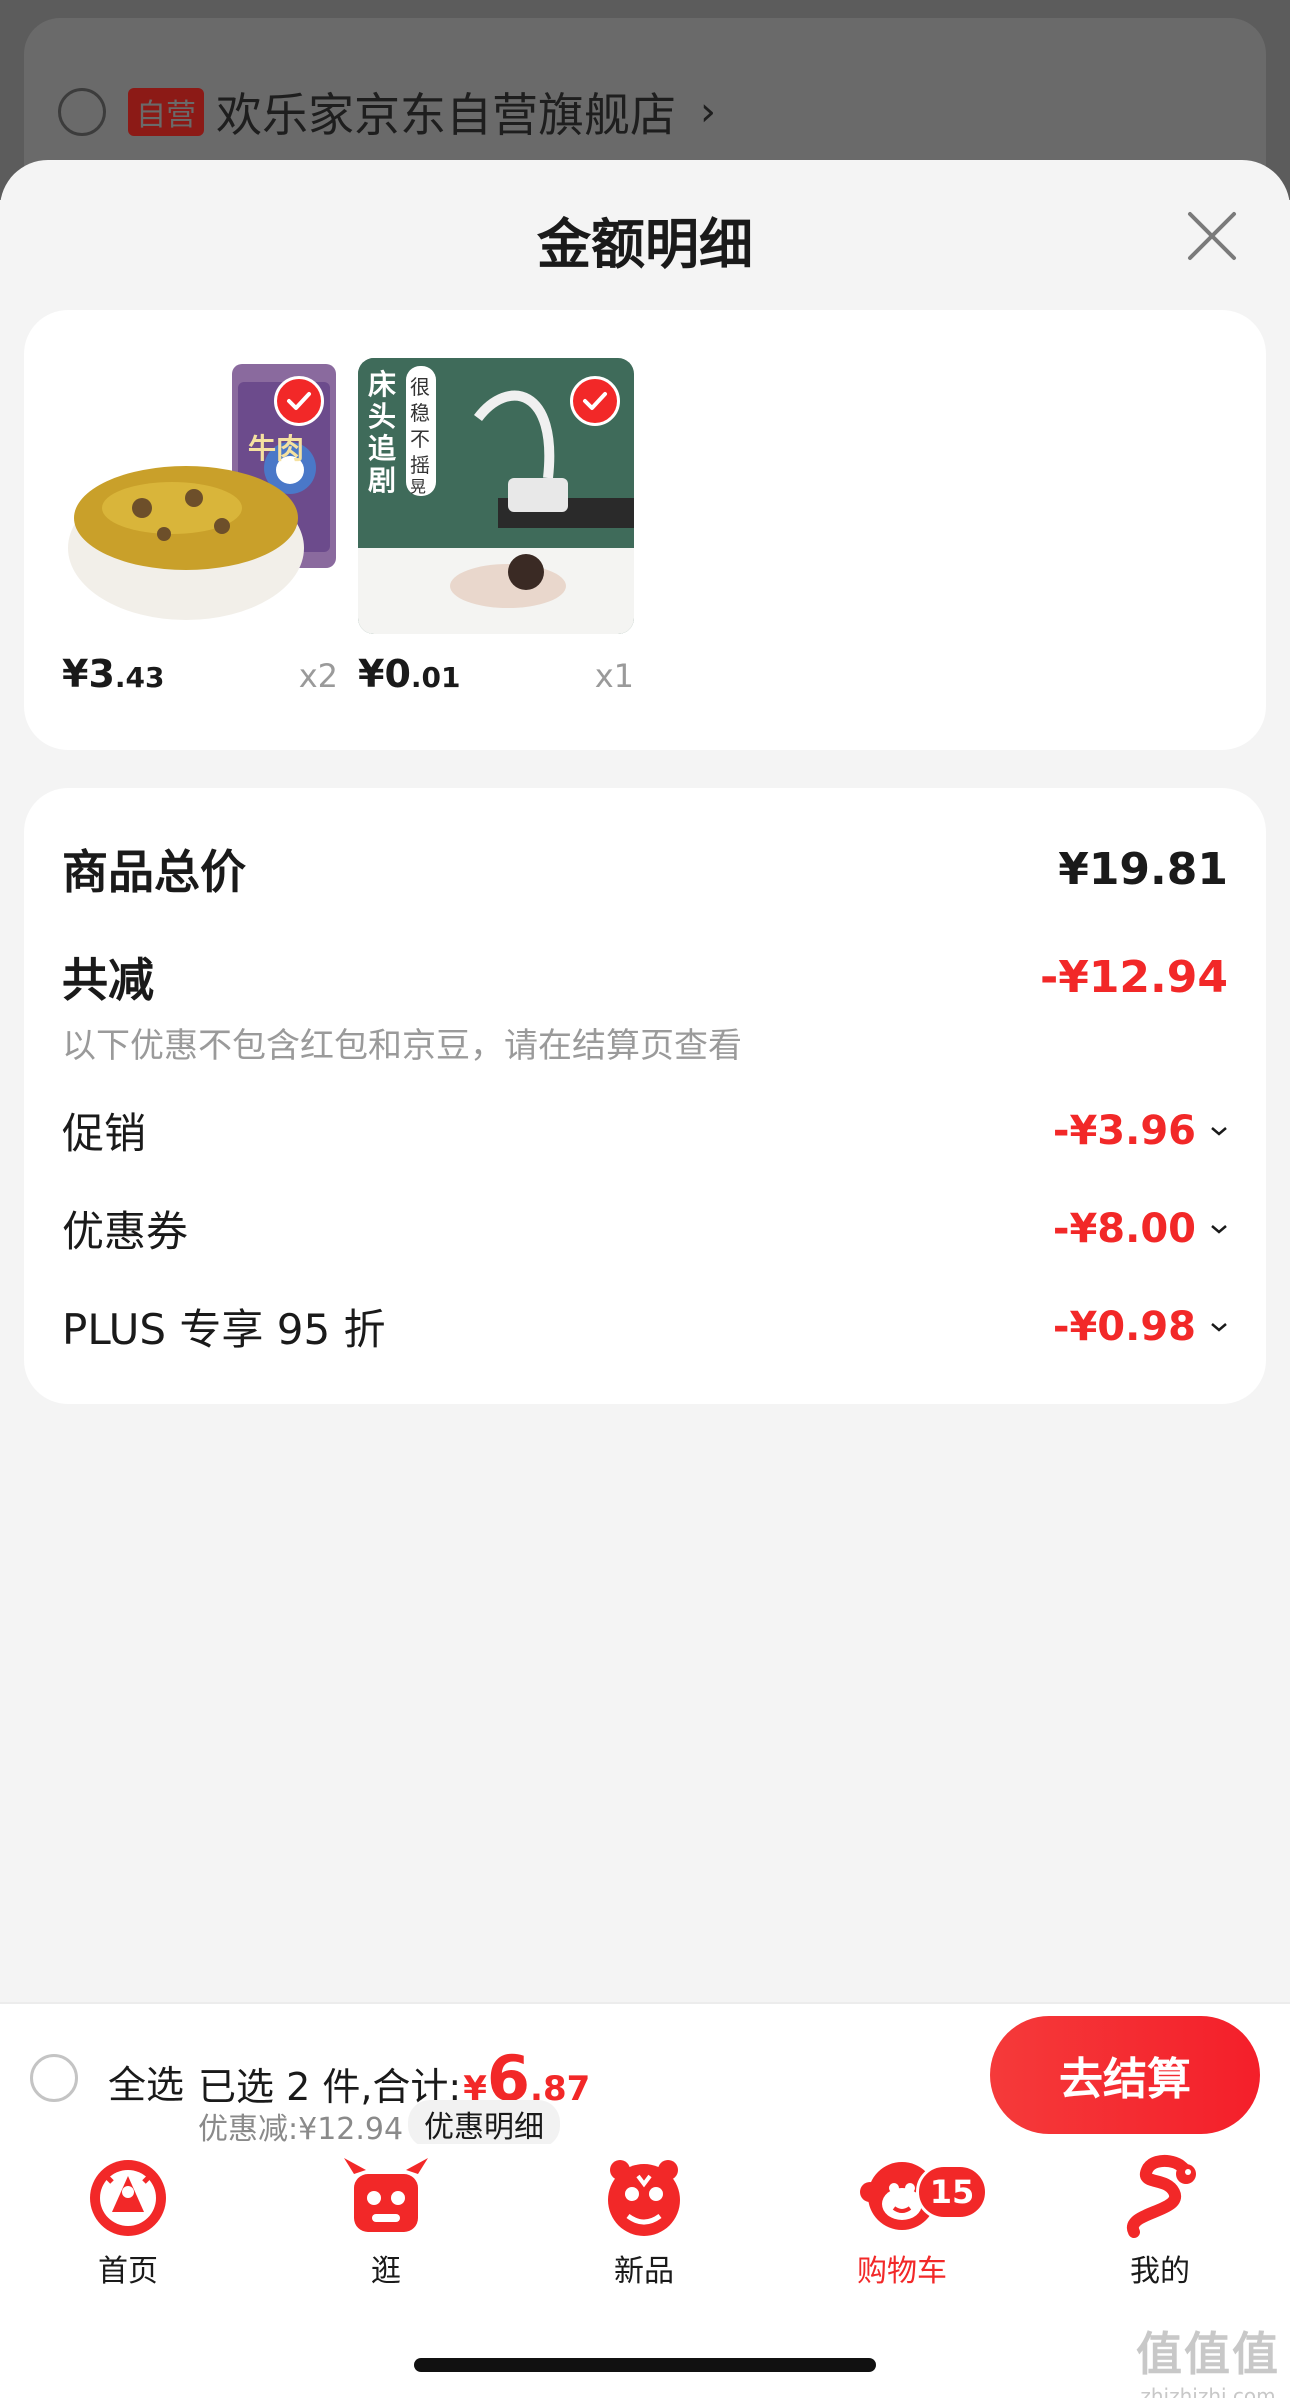 The image size is (1290, 2398). I want to click on svg-text: 稳, so click(420, 413).